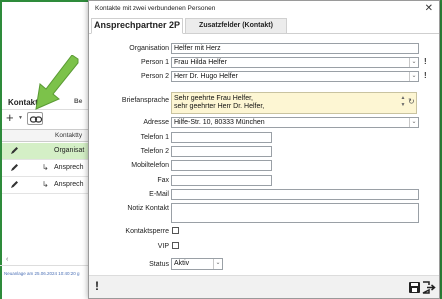  I want to click on kontaktsperre-label: Kontaktsperre, so click(147, 231).